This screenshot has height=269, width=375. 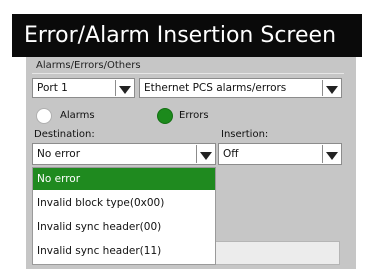 What do you see at coordinates (165, 116) in the screenshot?
I see `errors-radio` at bounding box center [165, 116].